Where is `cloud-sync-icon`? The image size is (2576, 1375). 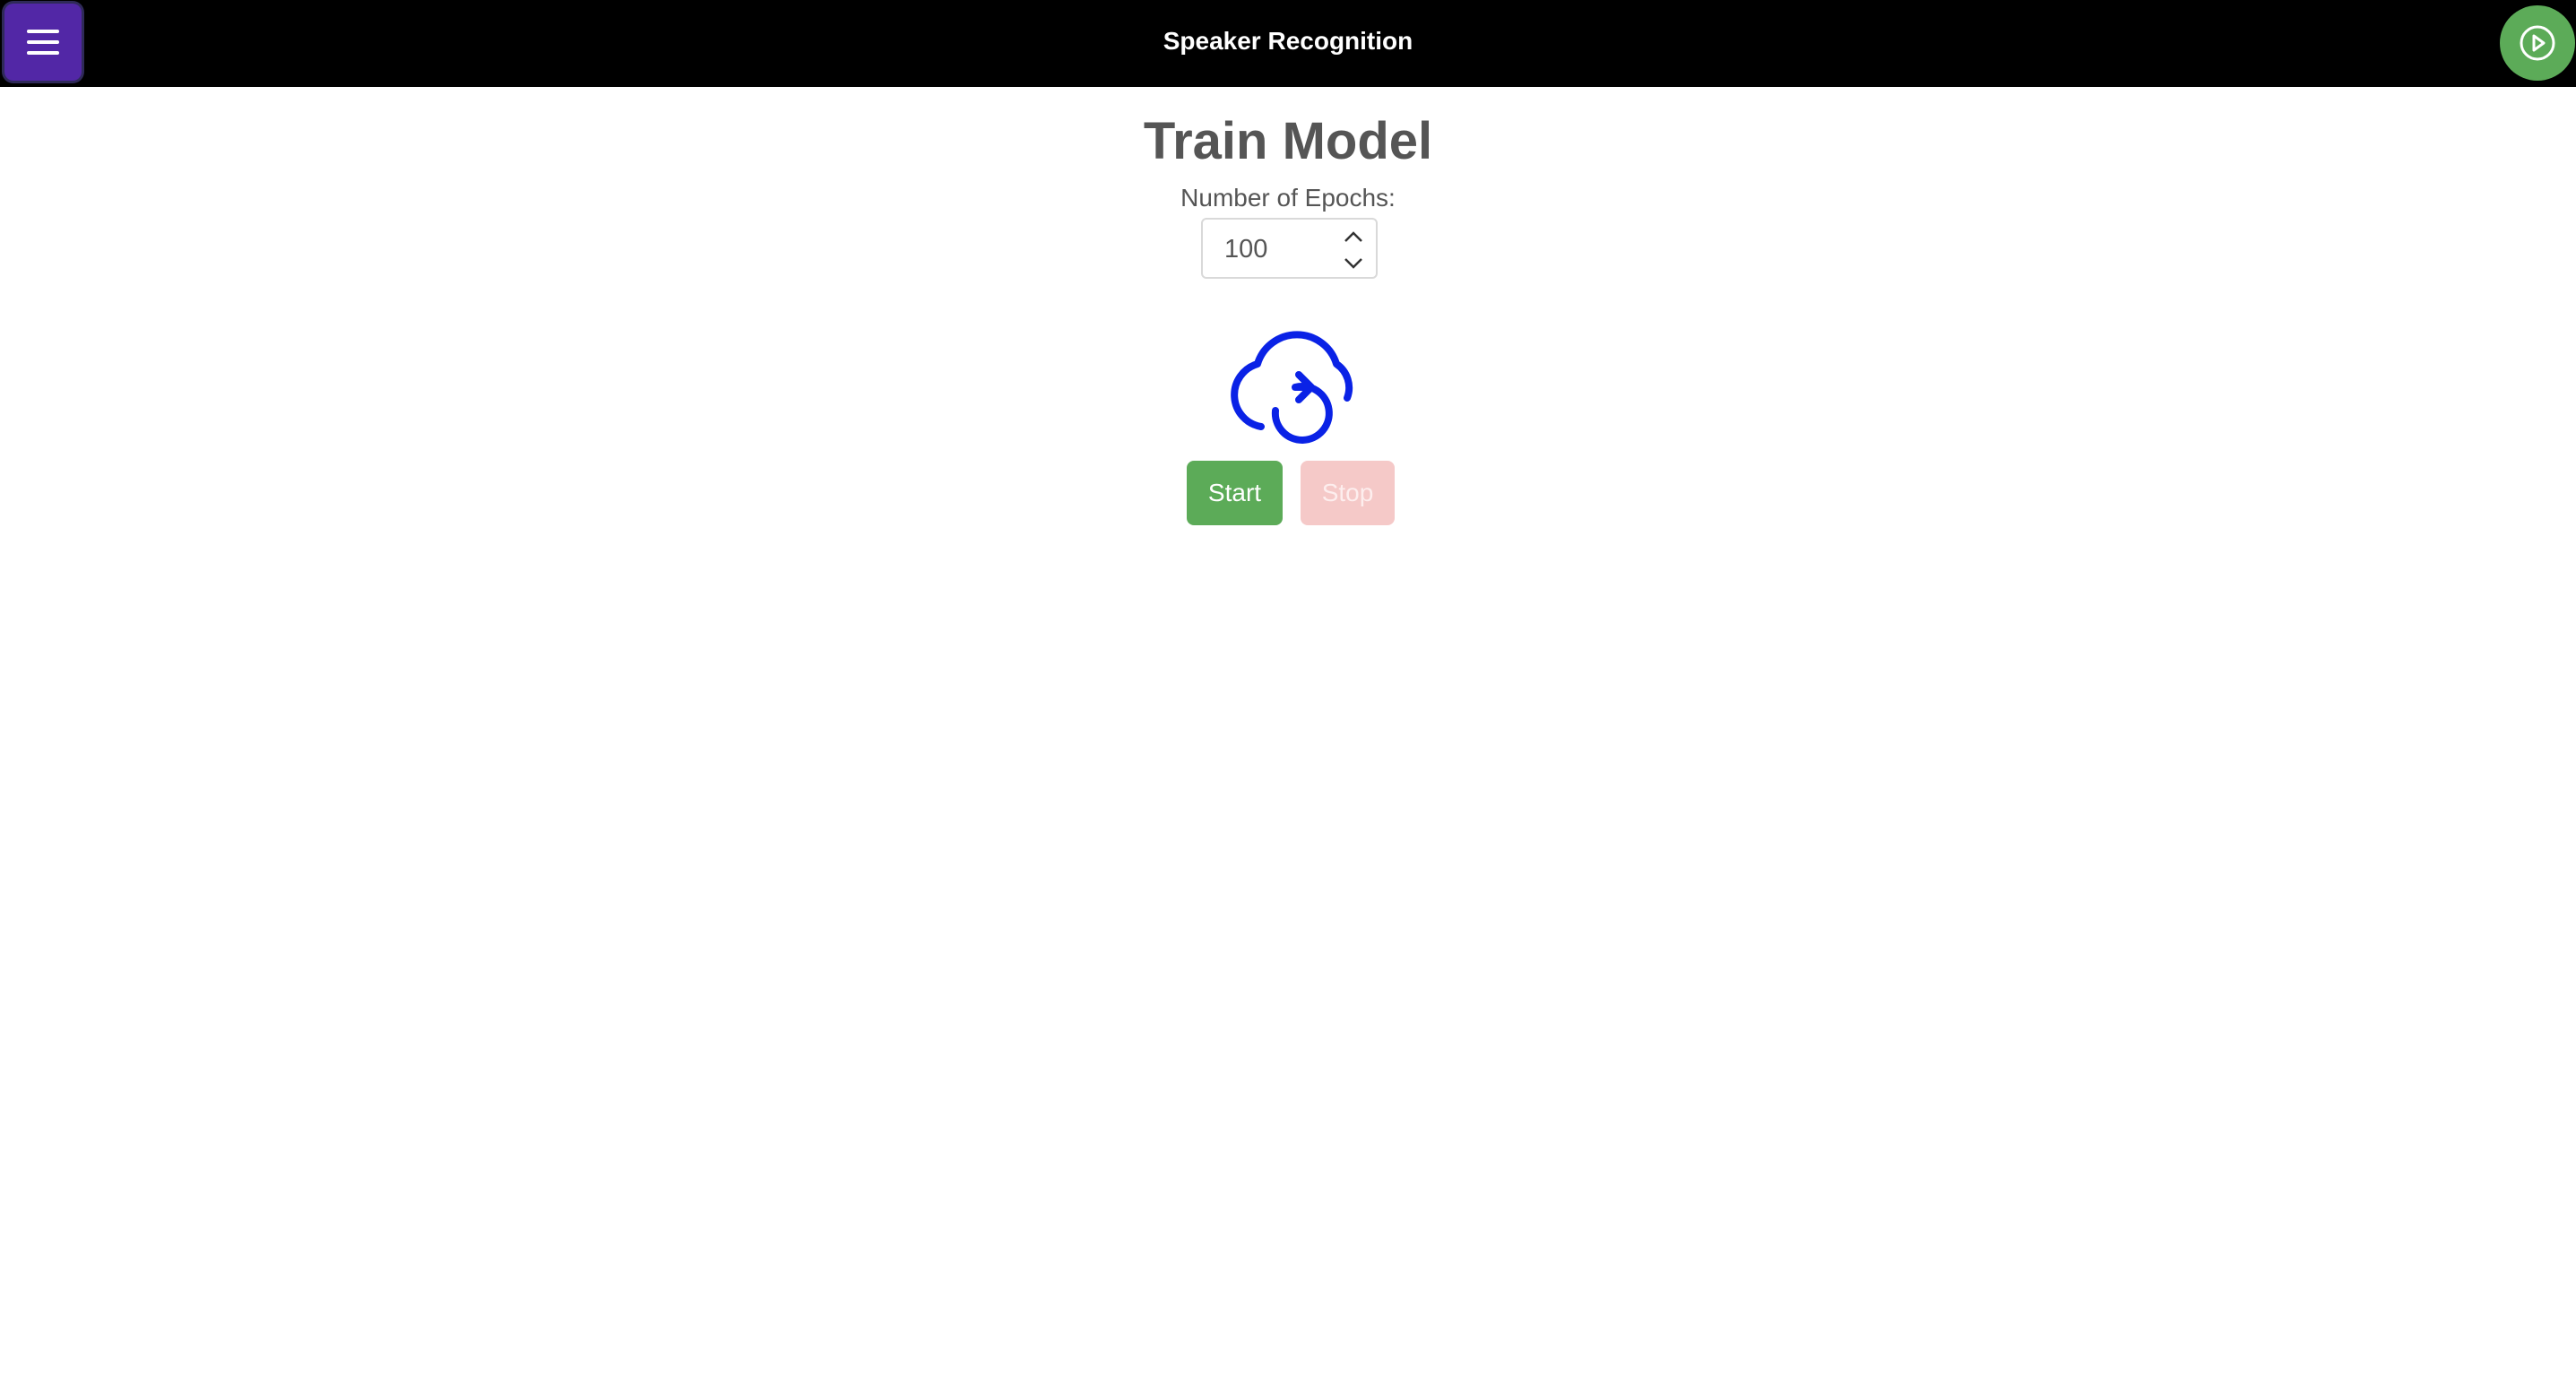
cloud-sync-icon is located at coordinates (1292, 387).